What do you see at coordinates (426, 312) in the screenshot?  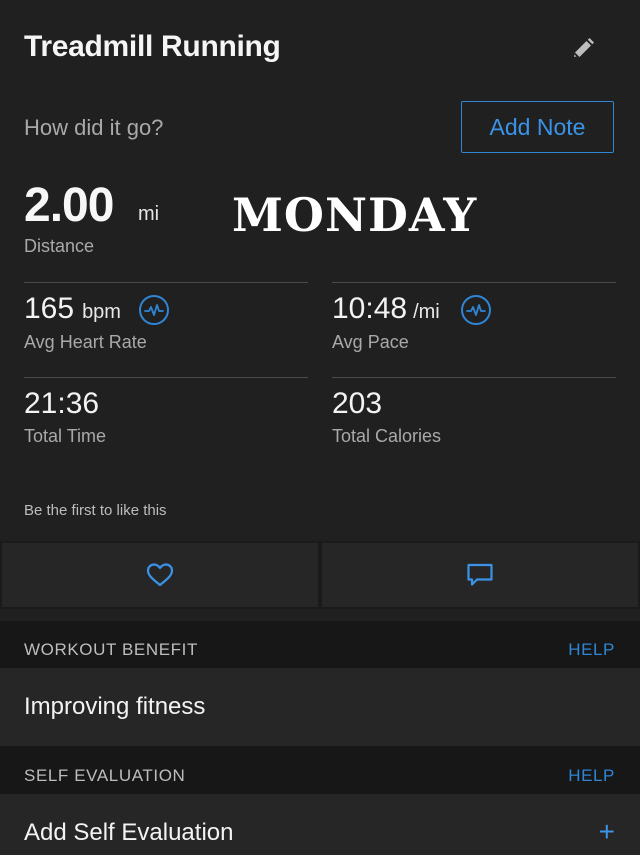 I see `pace-unit: /mi` at bounding box center [426, 312].